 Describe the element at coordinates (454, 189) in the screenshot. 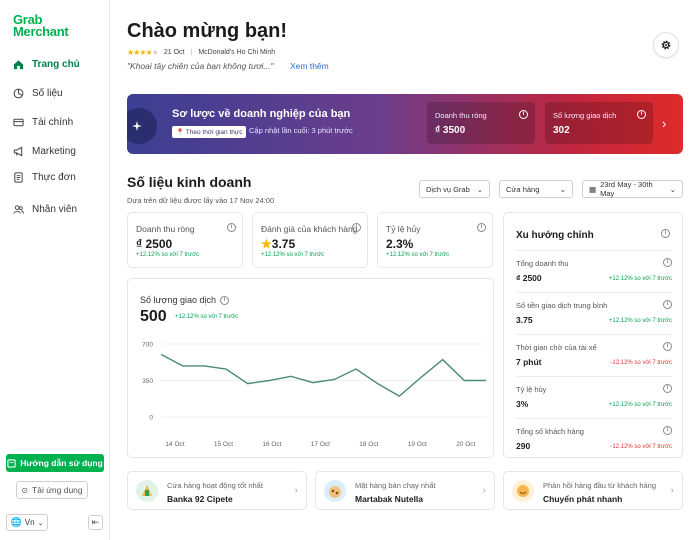

I see `service-filter: Dịch vụ Grab ⌄` at that location.